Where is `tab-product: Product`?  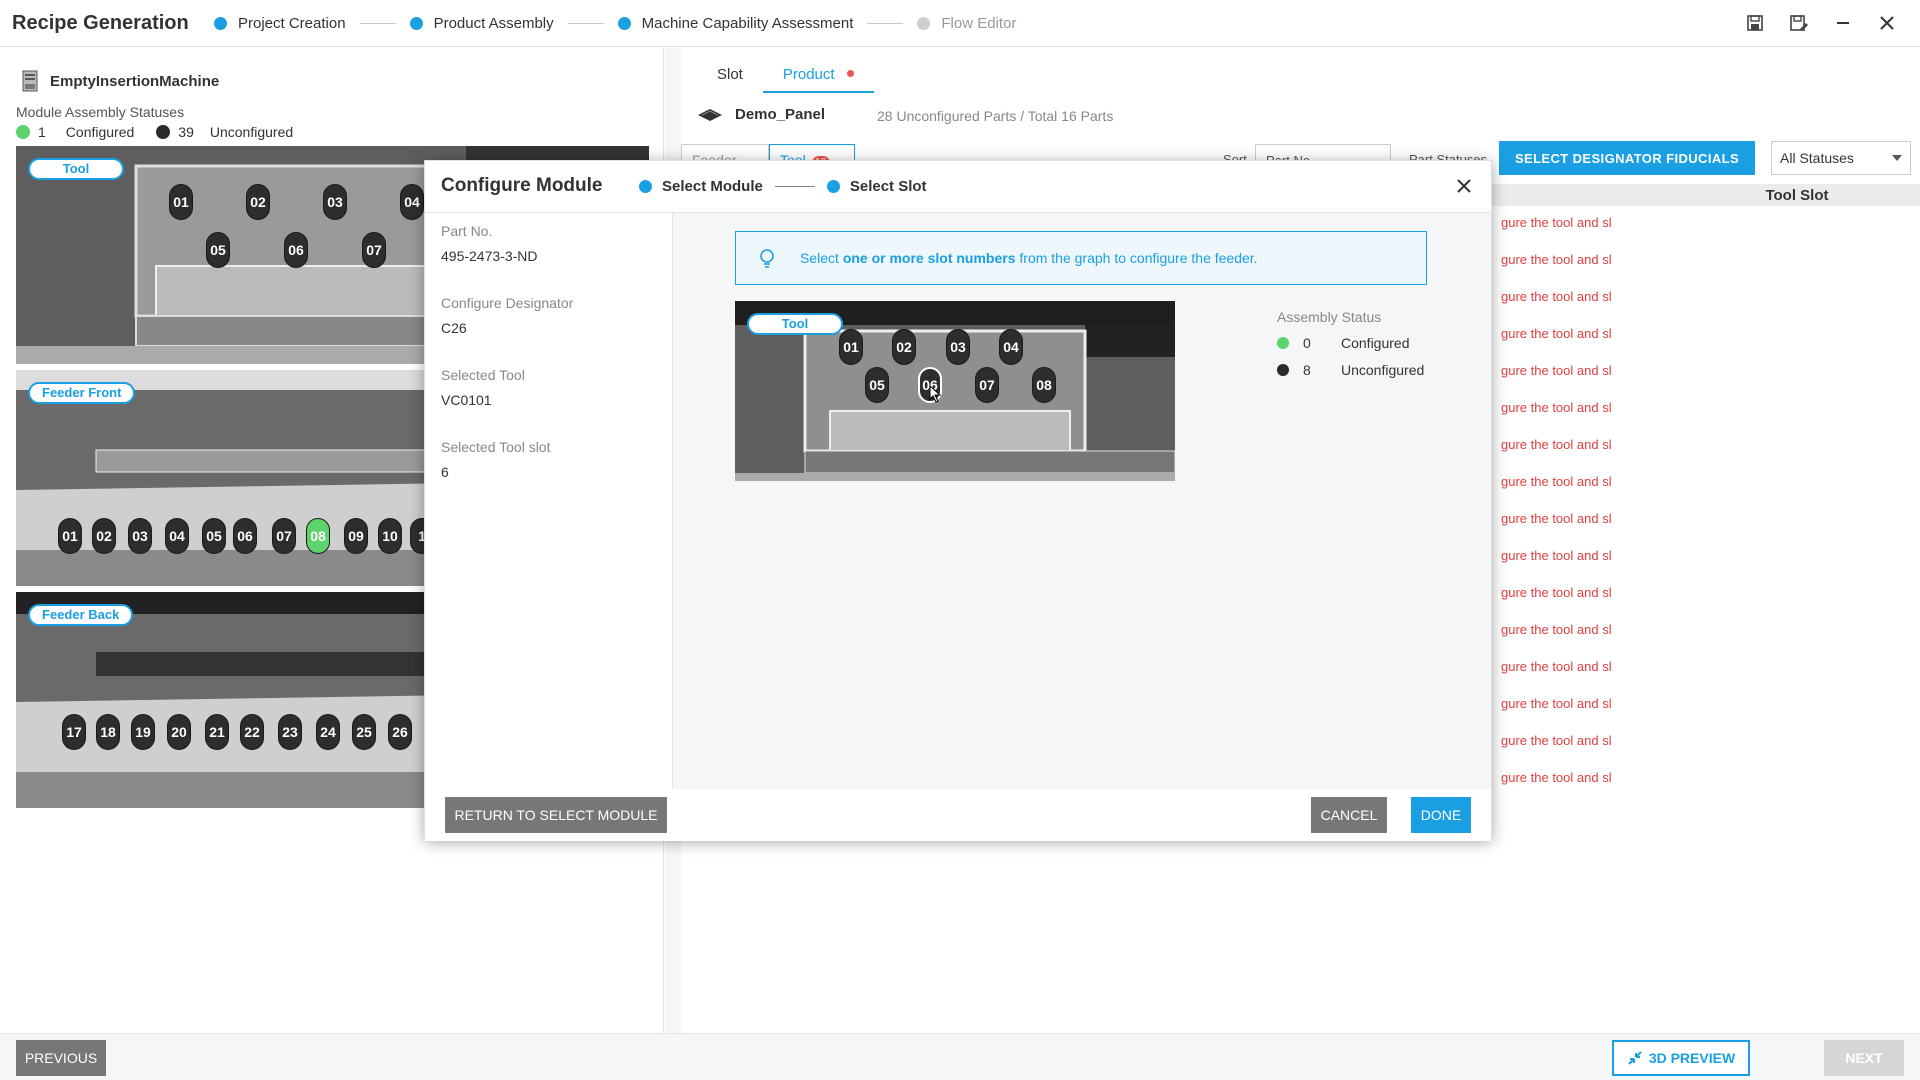 tab-product: Product is located at coordinates (818, 76).